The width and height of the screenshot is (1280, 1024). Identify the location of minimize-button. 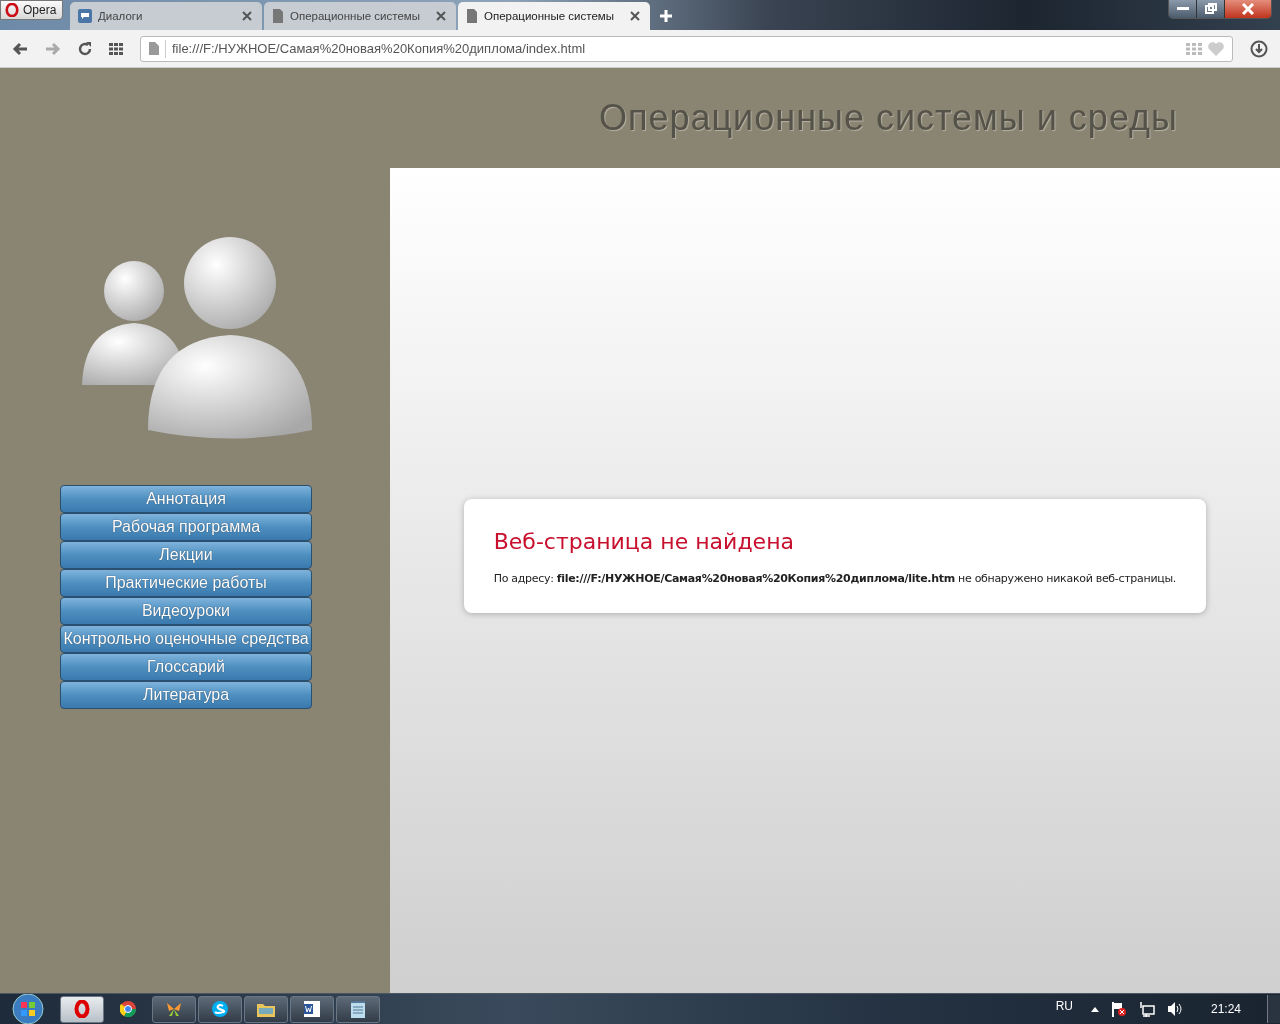
(1183, 9).